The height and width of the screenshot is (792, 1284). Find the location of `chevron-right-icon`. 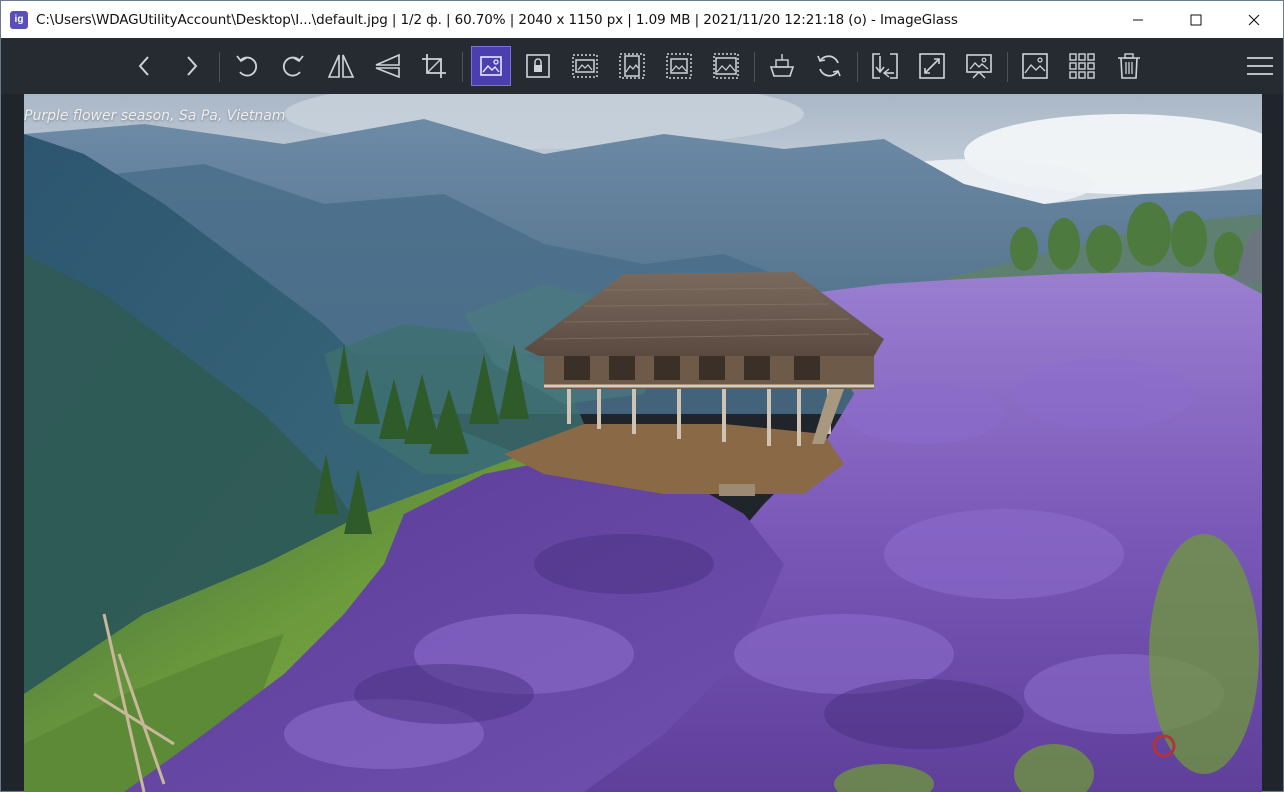

chevron-right-icon is located at coordinates (192, 66).